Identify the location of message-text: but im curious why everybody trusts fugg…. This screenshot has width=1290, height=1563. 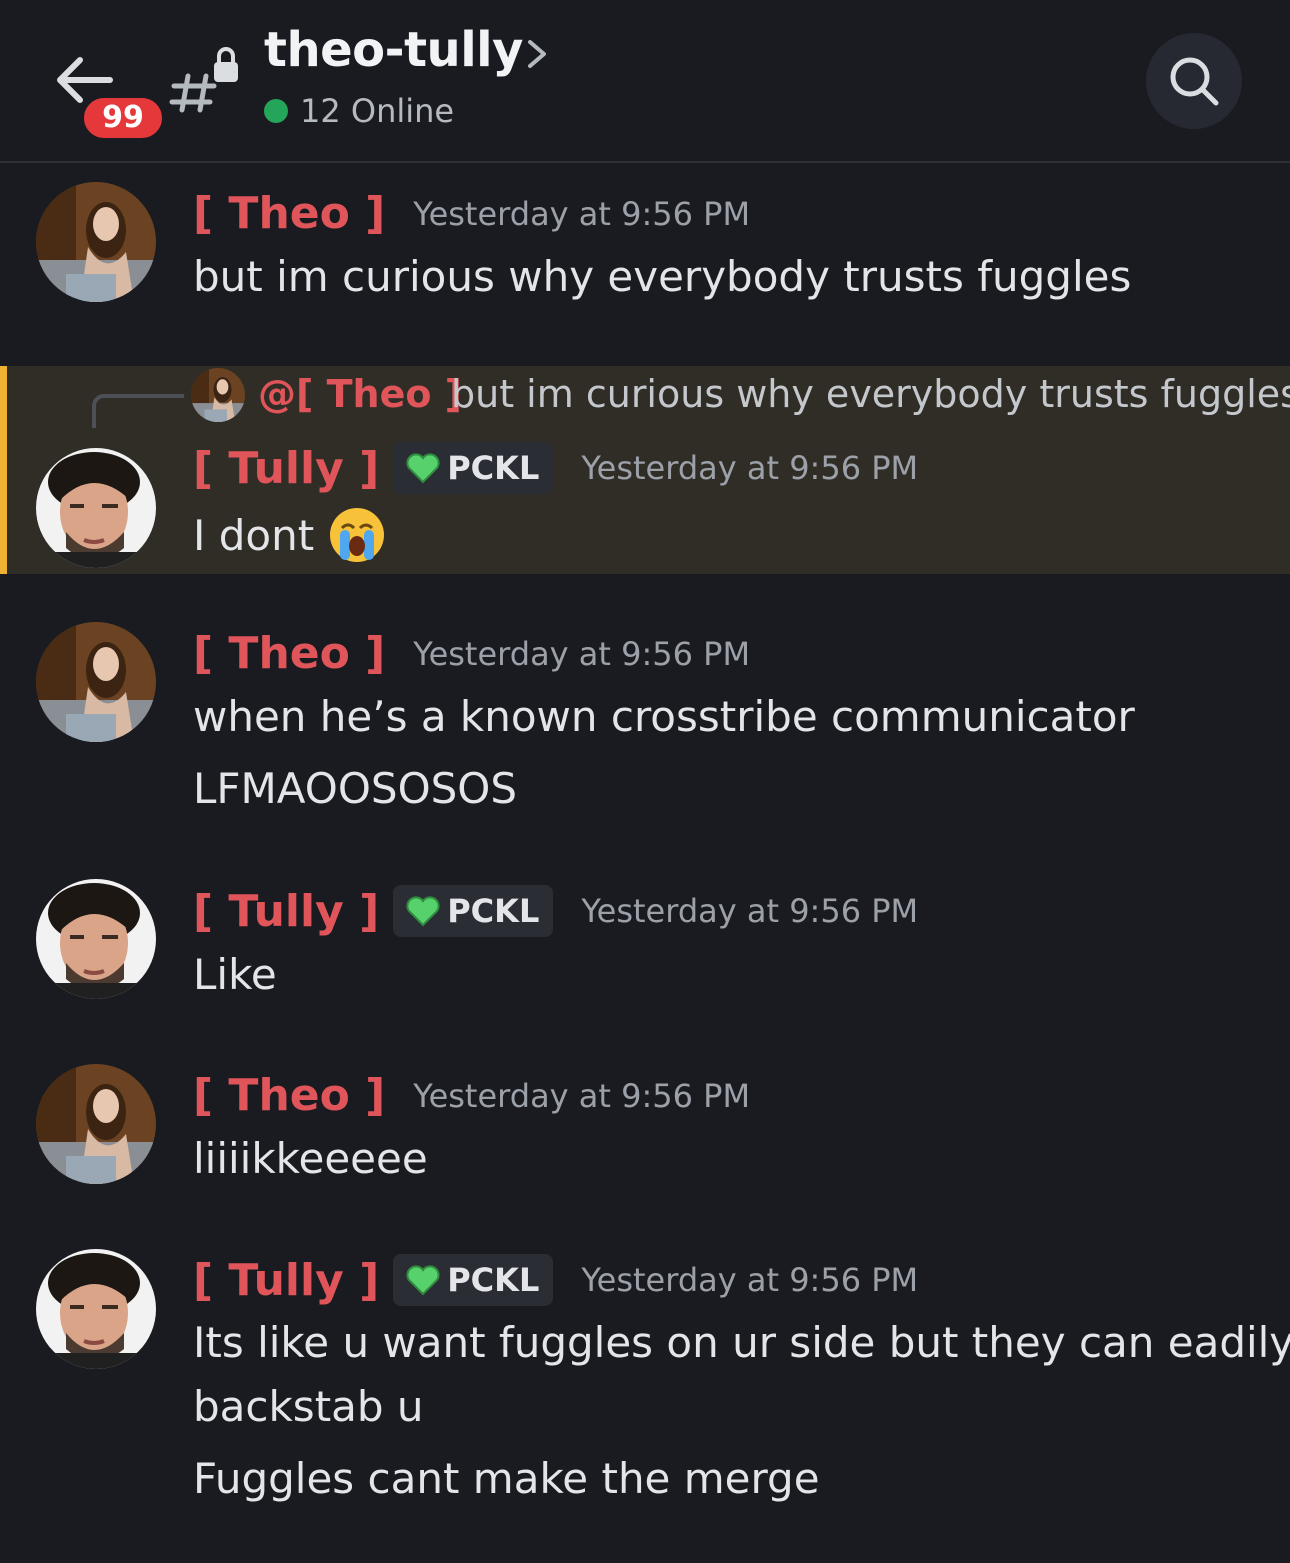
(662, 276).